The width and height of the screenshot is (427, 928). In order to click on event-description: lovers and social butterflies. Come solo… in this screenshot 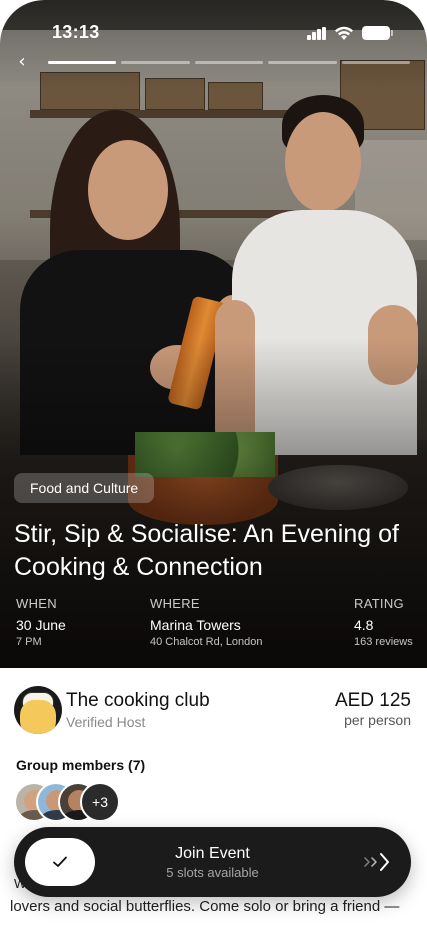, I will do `click(205, 906)`.